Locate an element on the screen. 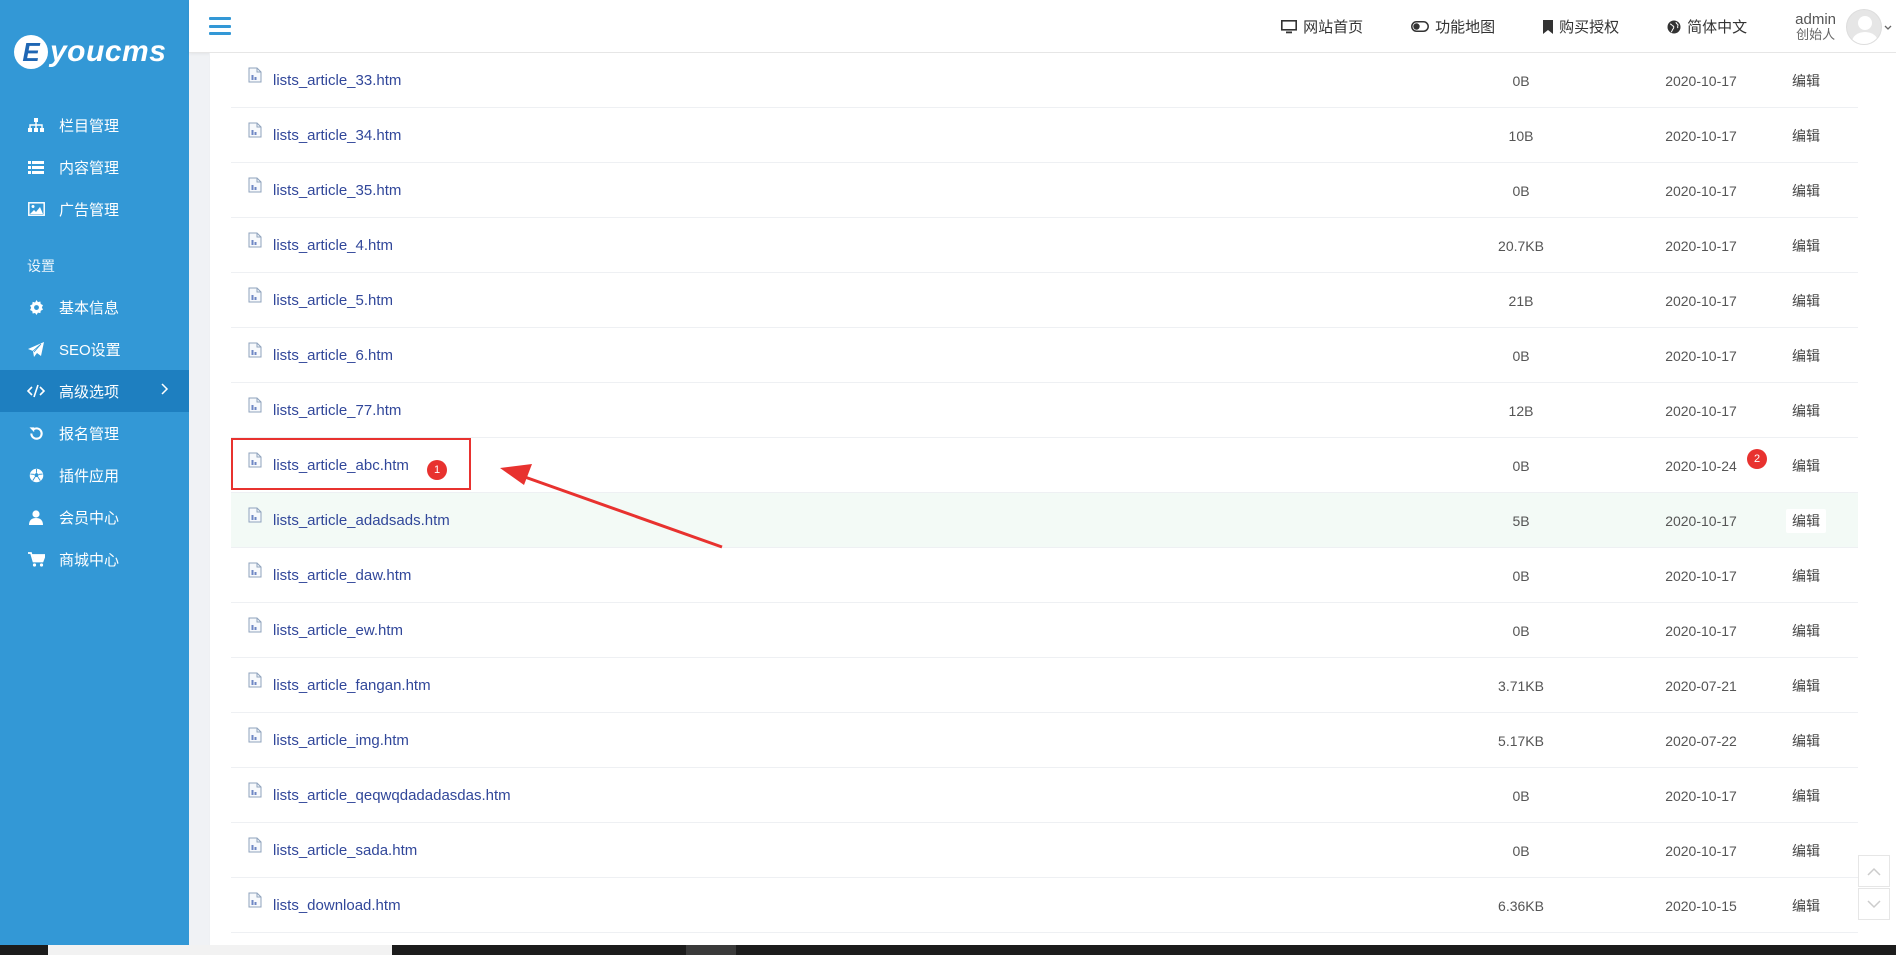  top-link-home: 网站首页 is located at coordinates (1322, 26).